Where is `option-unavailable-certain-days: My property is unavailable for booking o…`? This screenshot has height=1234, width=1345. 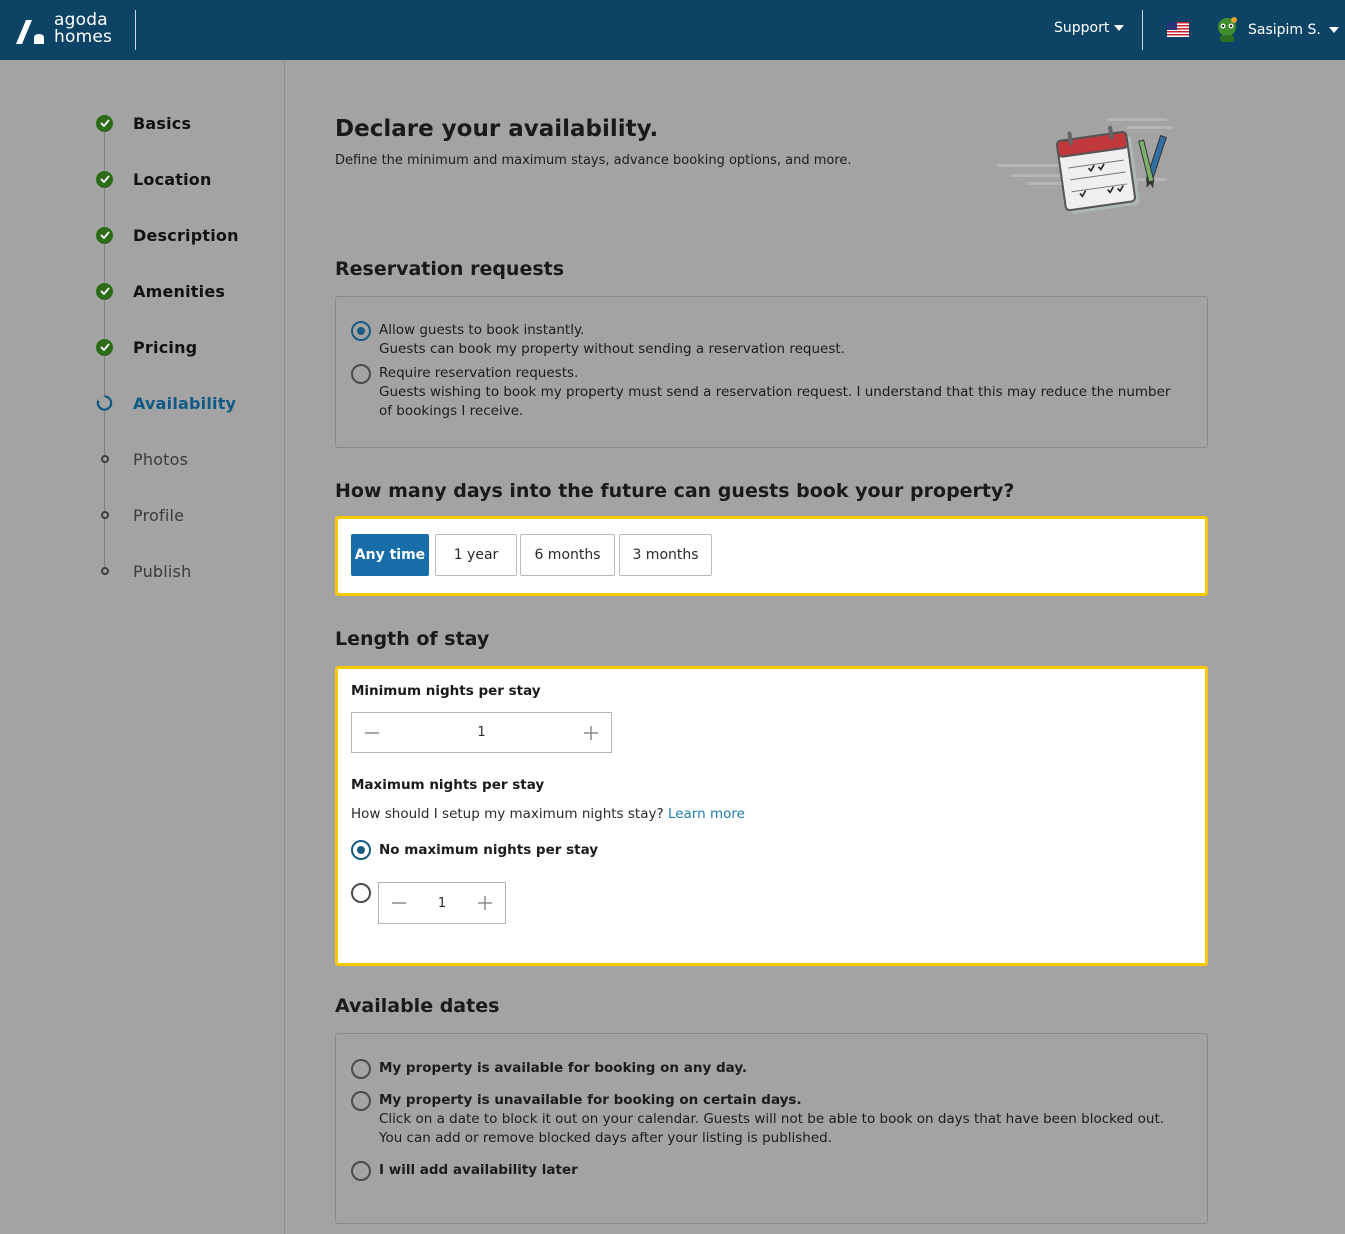 option-unavailable-certain-days: My property is unavailable for booking o… is located at coordinates (771, 1119).